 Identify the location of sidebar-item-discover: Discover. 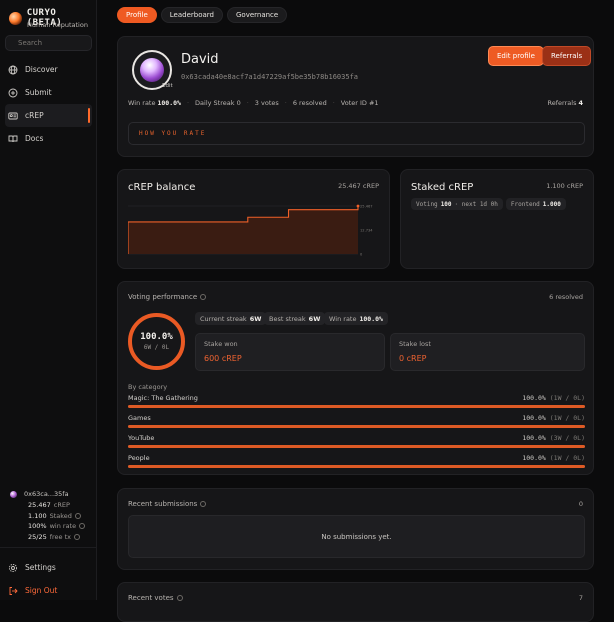
(48, 69).